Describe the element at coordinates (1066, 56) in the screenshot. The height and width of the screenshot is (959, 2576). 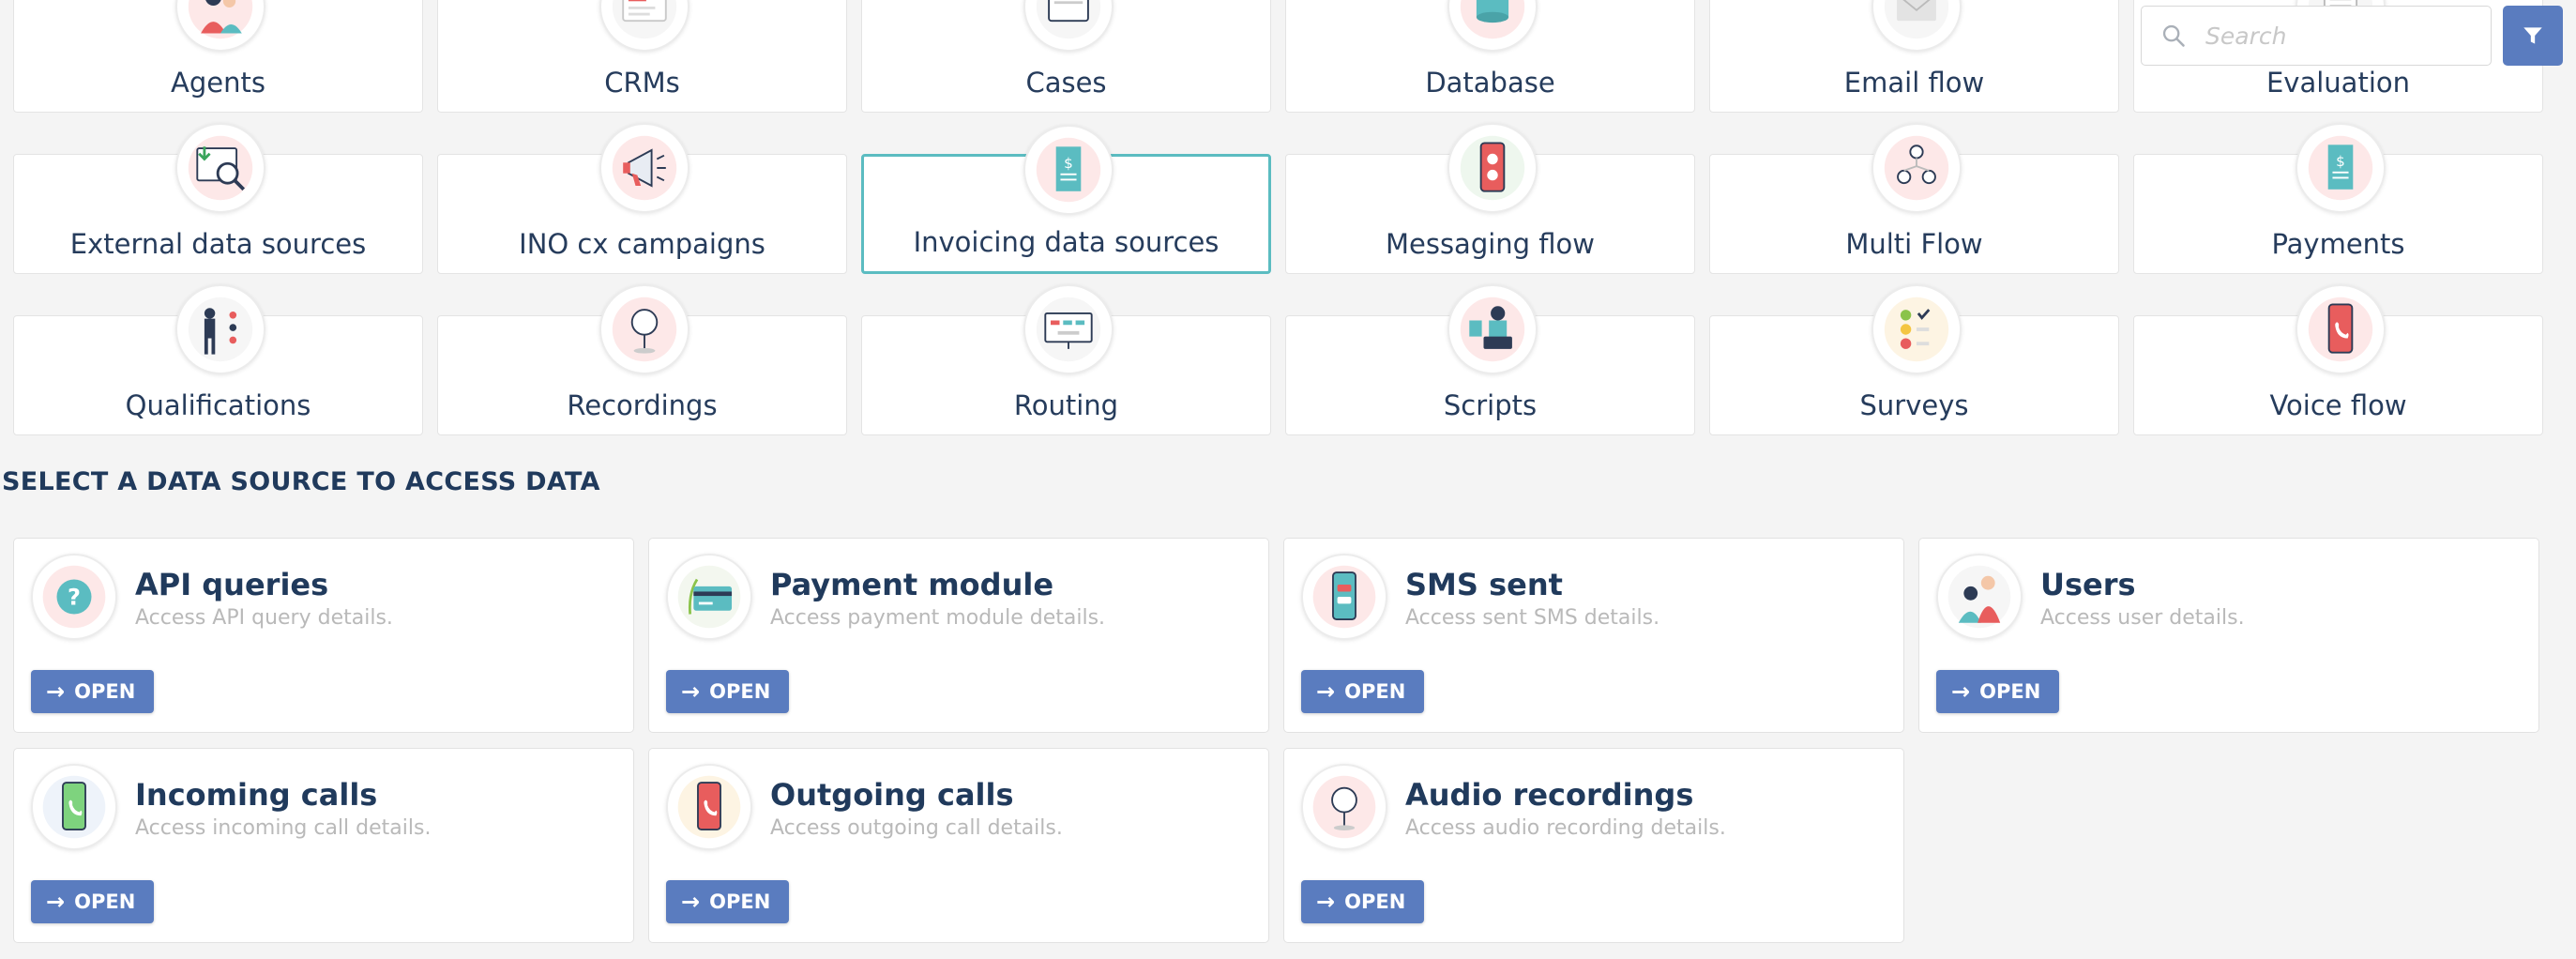
I see `category-card-cases: Cases` at that location.